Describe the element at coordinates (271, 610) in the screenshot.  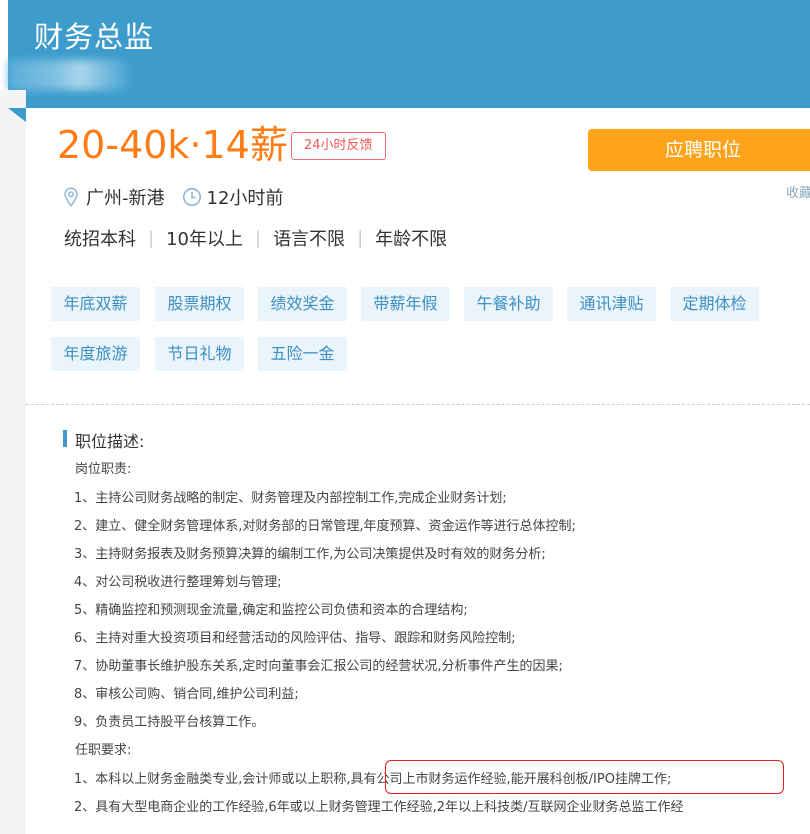
I see `duty-item: 5、精确监控和预测现金流量,确定和监控公司负债和资本的合理结构;` at that location.